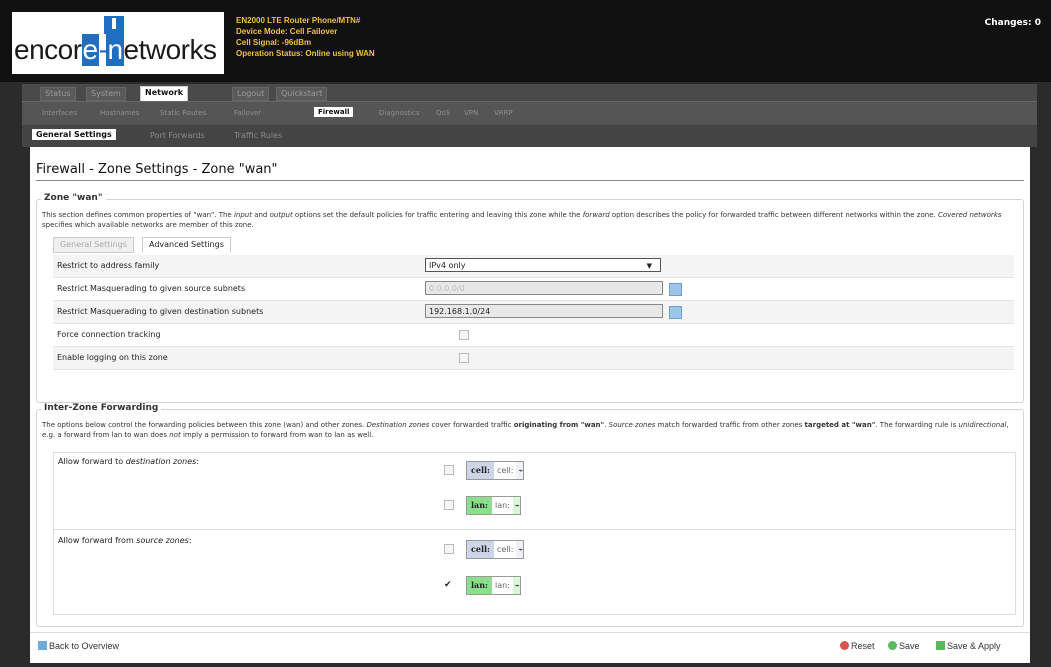 This screenshot has height=667, width=1051. Describe the element at coordinates (114, 25) in the screenshot. I see `logo-mark-icon` at that location.